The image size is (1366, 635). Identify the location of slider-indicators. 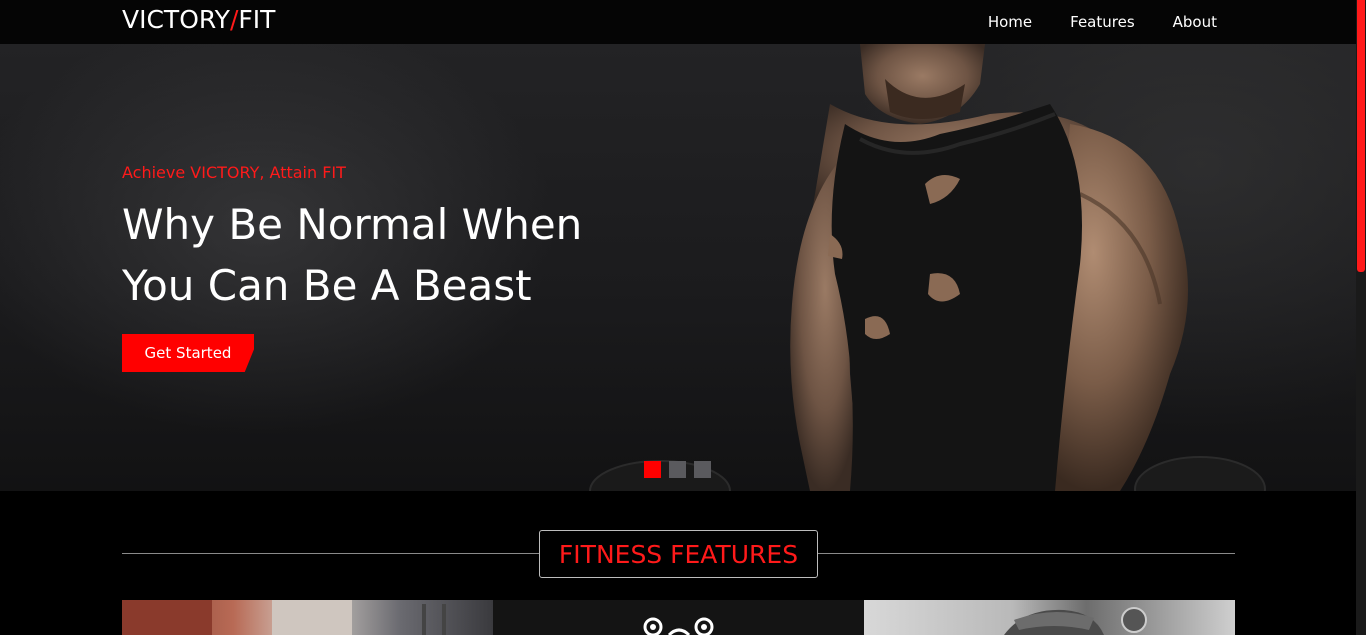
(677, 469).